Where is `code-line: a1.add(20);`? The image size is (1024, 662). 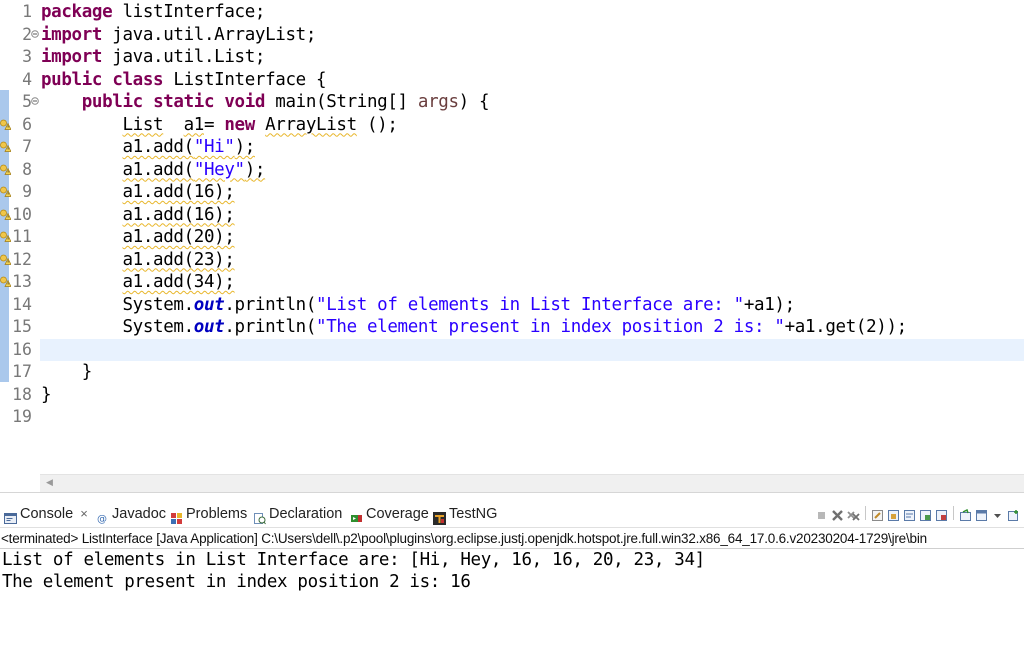 code-line: a1.add(20); is located at coordinates (138, 237).